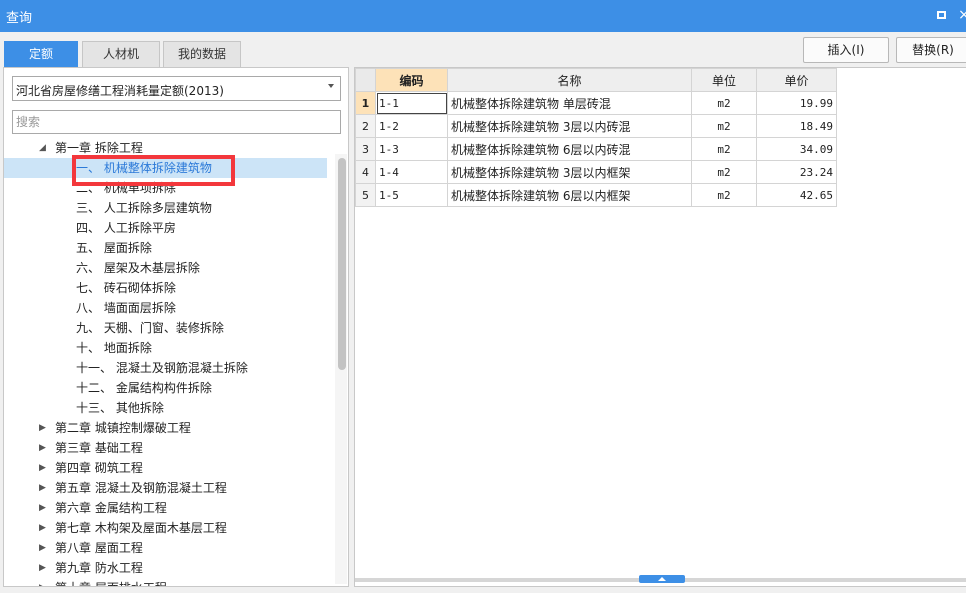 The image size is (966, 593). What do you see at coordinates (365, 195) in the screenshot?
I see `row-number: 5` at bounding box center [365, 195].